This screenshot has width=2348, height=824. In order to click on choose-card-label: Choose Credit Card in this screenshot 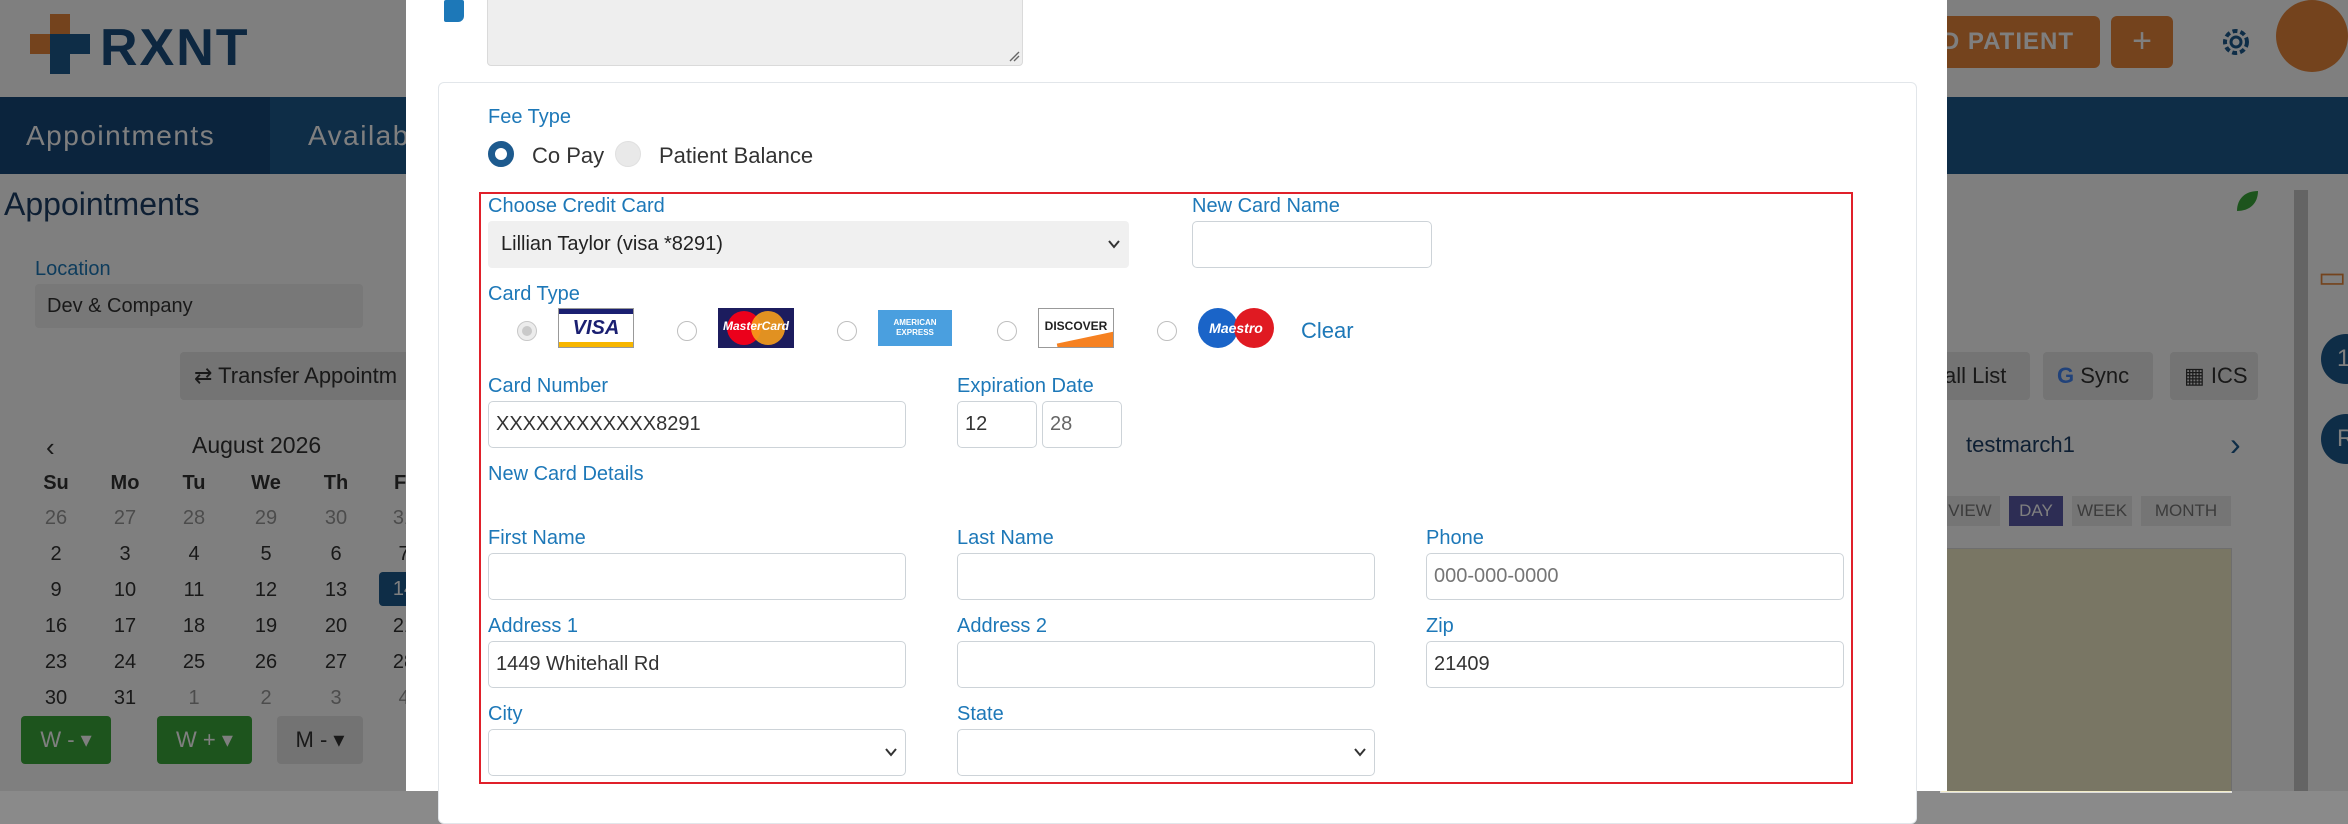, I will do `click(576, 206)`.